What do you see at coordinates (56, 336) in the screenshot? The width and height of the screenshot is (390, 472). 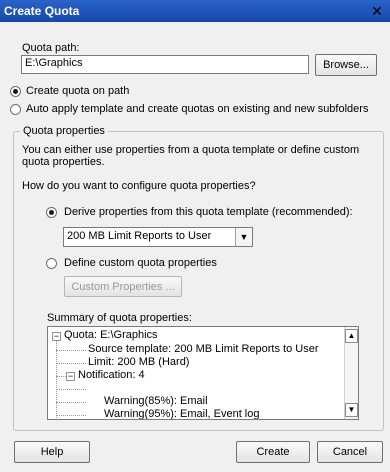 I see `collapse-icon: −` at bounding box center [56, 336].